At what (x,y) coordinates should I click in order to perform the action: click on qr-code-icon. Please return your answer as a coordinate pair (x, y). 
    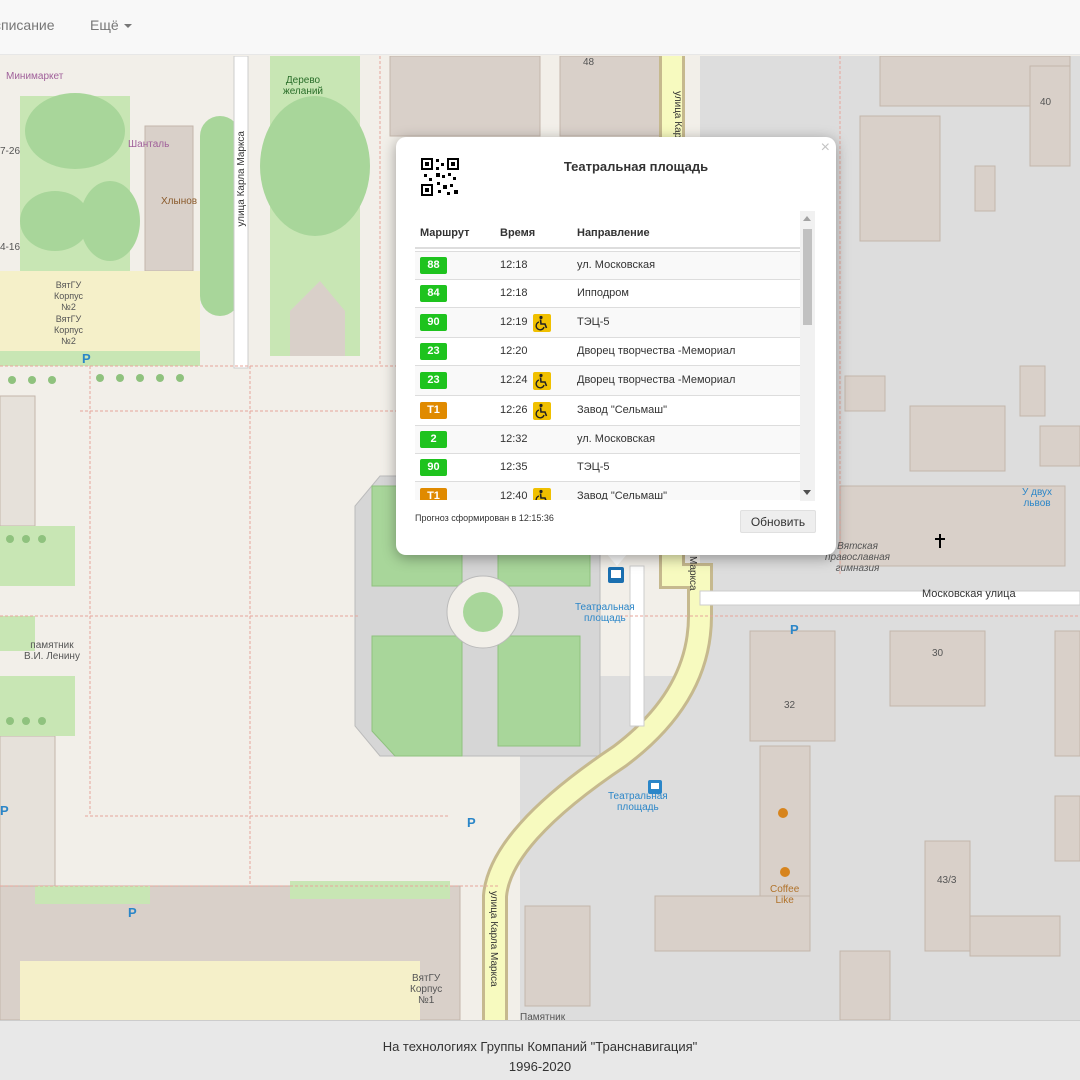
    Looking at the image, I should click on (440, 177).